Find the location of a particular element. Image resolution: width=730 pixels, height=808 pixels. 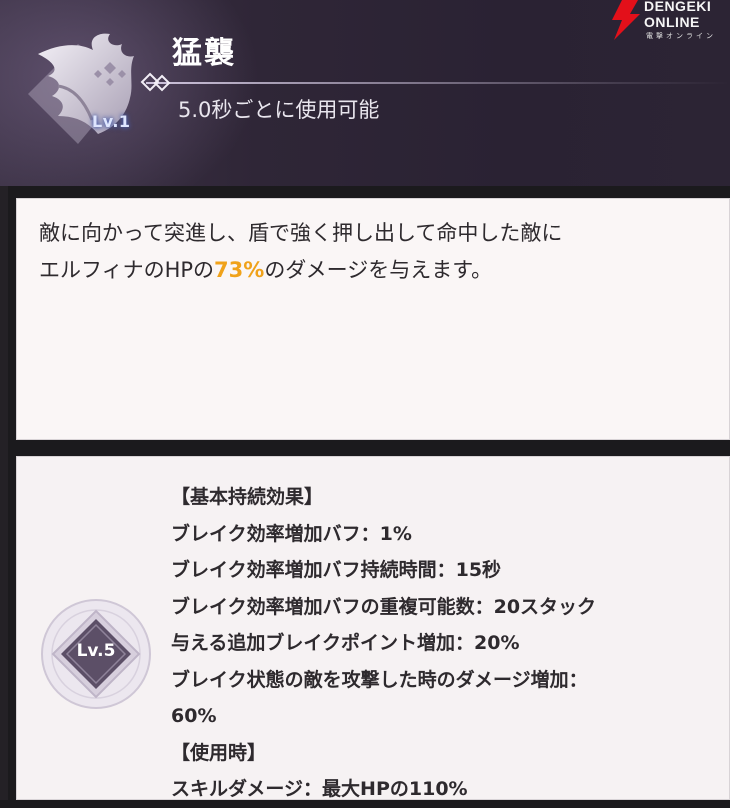

skill-name: 猛襲 is located at coordinates (204, 53).